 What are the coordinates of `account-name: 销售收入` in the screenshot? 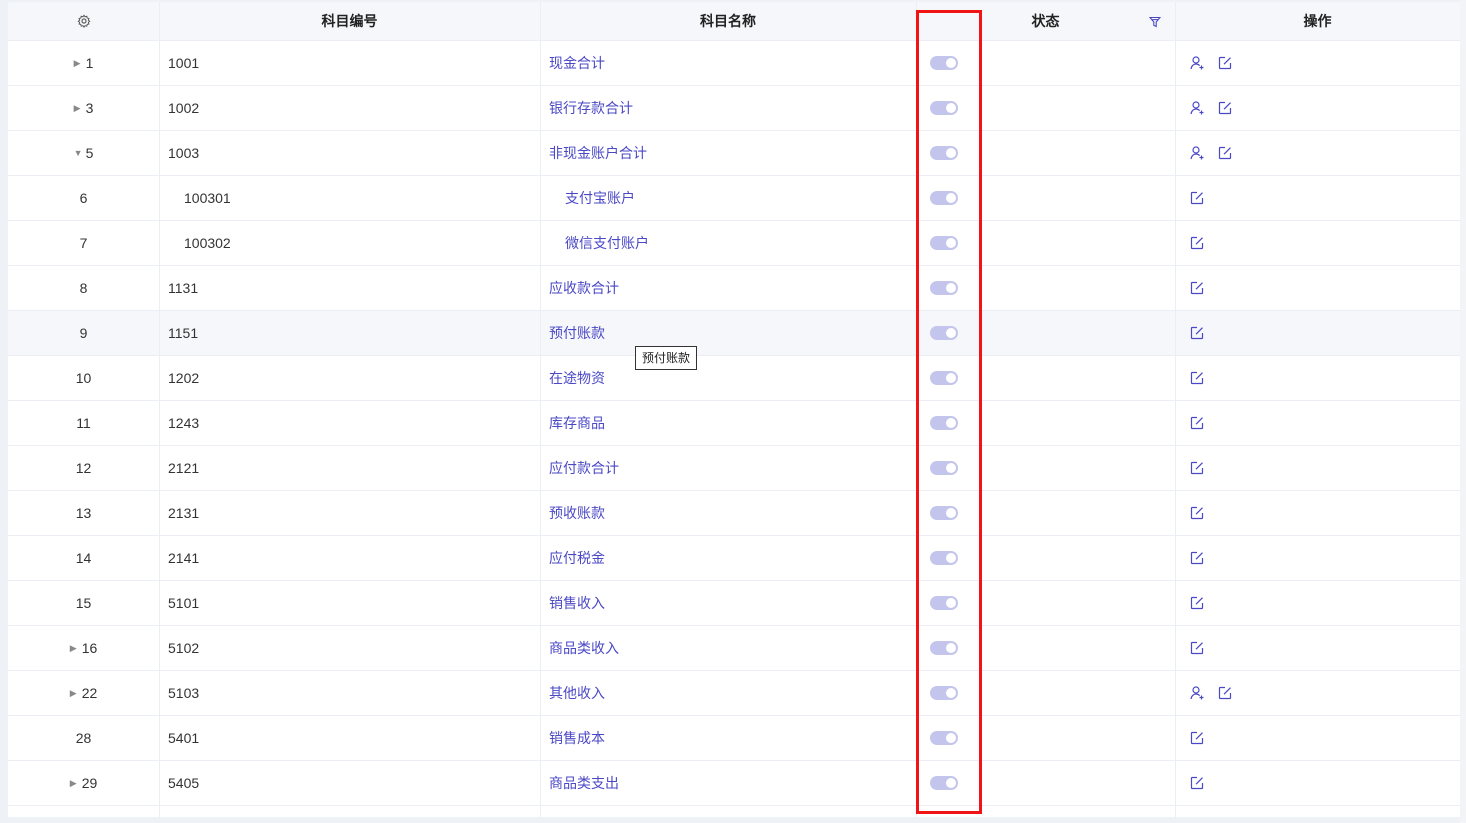 It's located at (577, 603).